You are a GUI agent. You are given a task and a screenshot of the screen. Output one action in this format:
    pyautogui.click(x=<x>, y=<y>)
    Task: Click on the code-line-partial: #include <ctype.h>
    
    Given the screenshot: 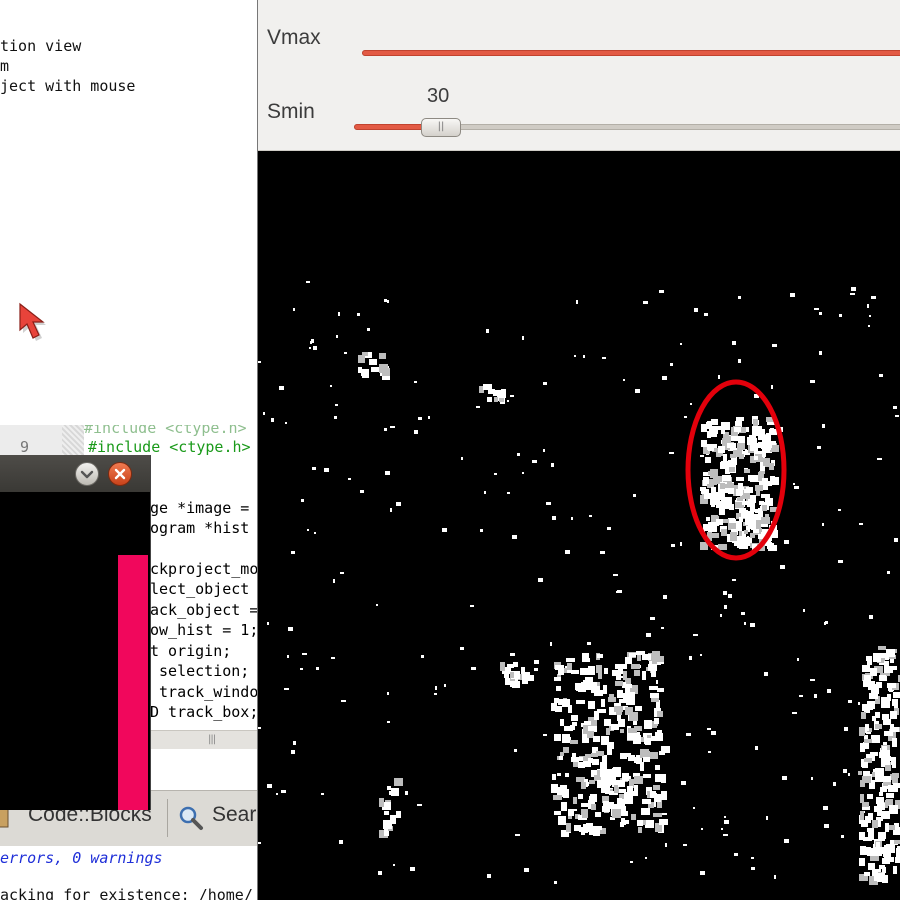 What is the action you would take?
    pyautogui.click(x=165, y=431)
    